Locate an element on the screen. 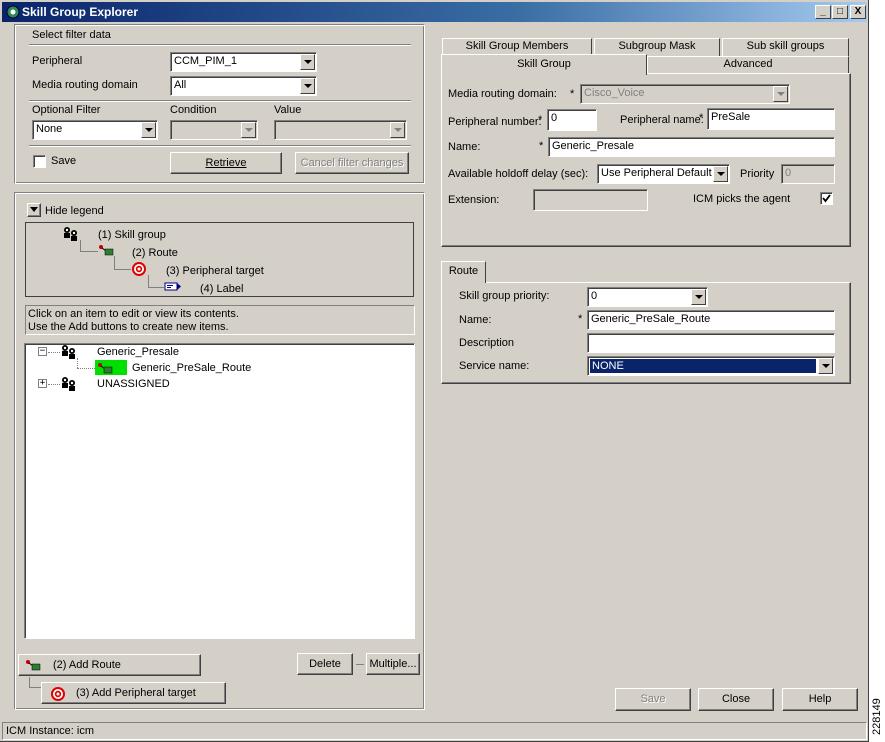 The width and height of the screenshot is (885, 742). expand-toggle: + is located at coordinates (42, 383).